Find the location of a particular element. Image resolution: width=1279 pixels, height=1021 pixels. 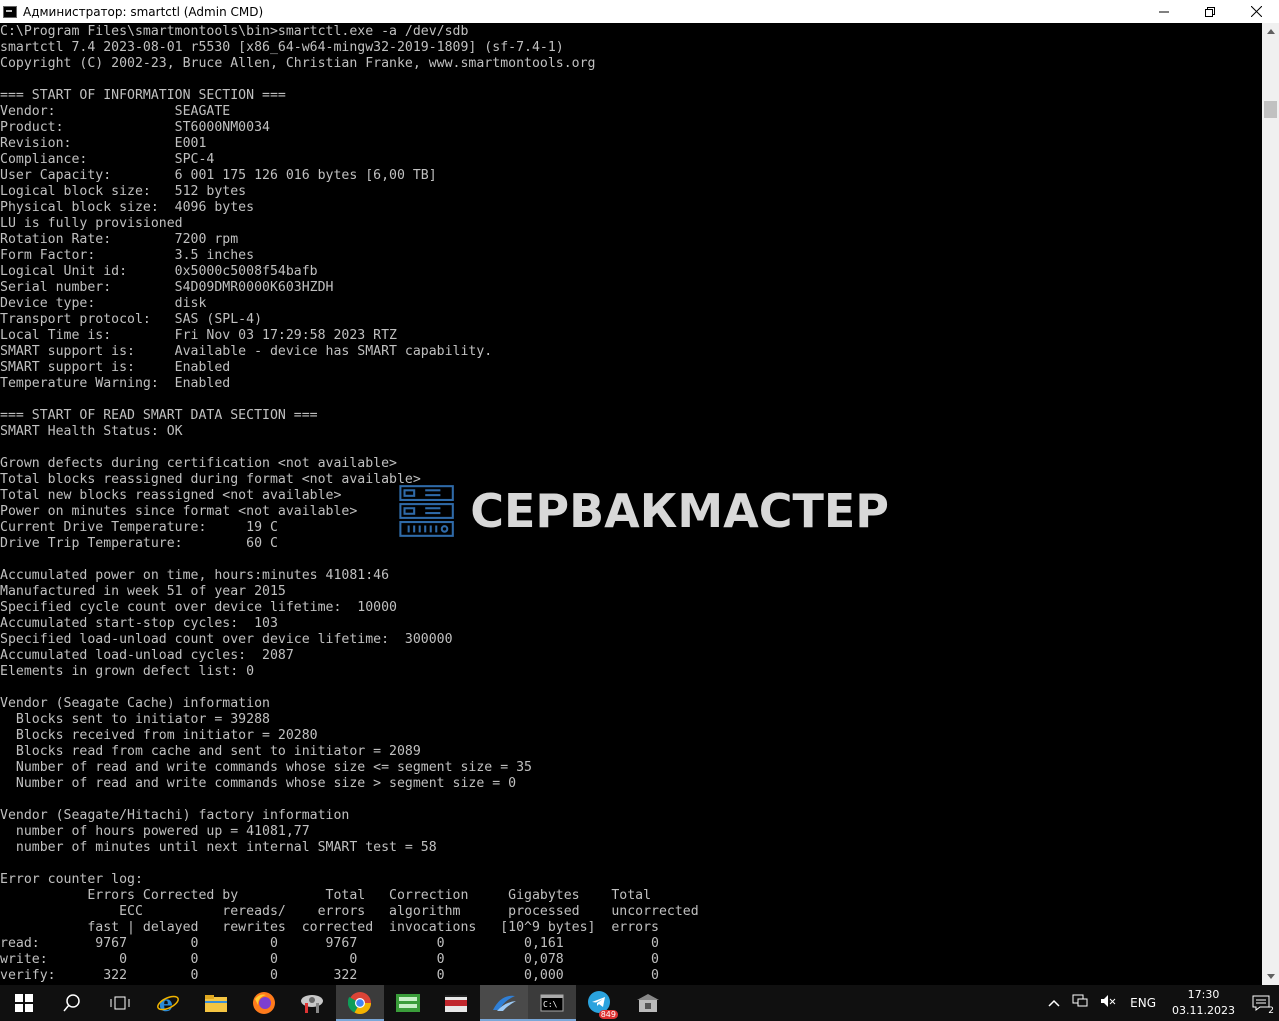

console-line: Compliance: SPC-4 is located at coordinates (107, 159).